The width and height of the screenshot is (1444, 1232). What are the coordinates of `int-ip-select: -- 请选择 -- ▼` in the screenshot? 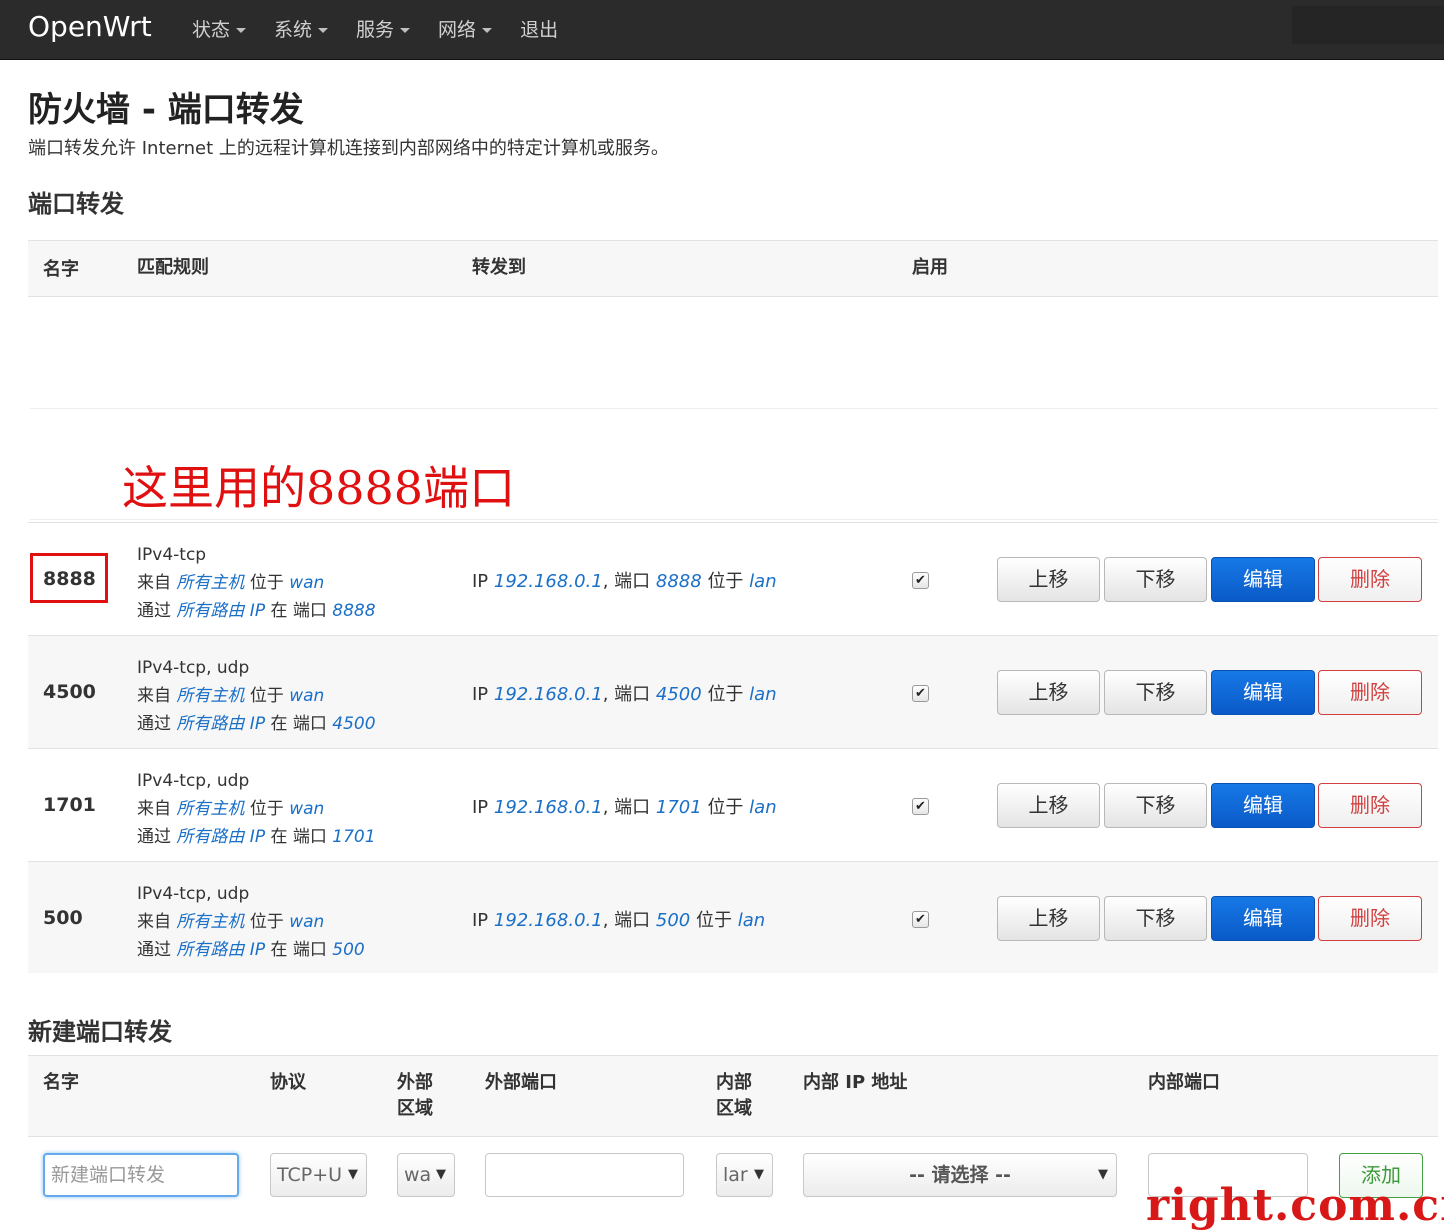 It's located at (960, 1175).